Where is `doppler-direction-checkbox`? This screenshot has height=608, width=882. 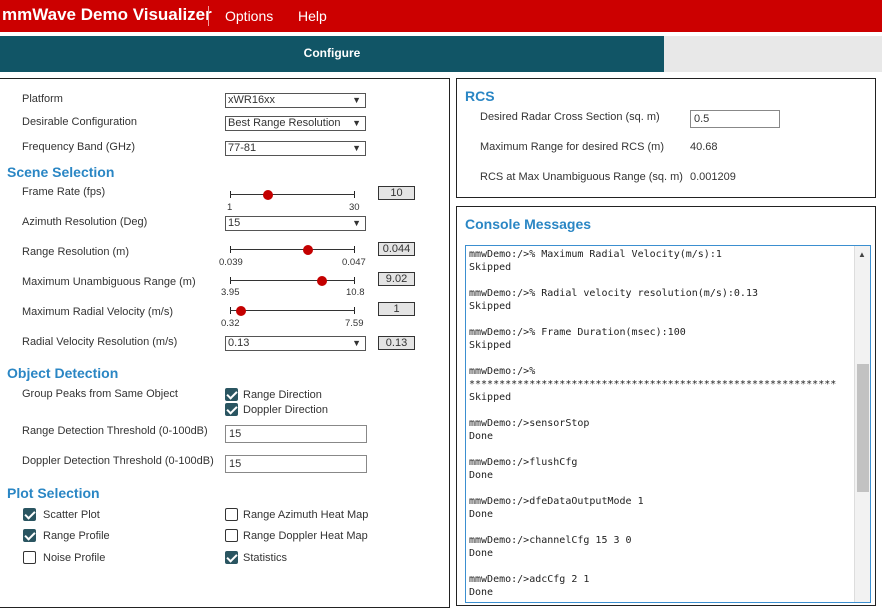 doppler-direction-checkbox is located at coordinates (231, 409).